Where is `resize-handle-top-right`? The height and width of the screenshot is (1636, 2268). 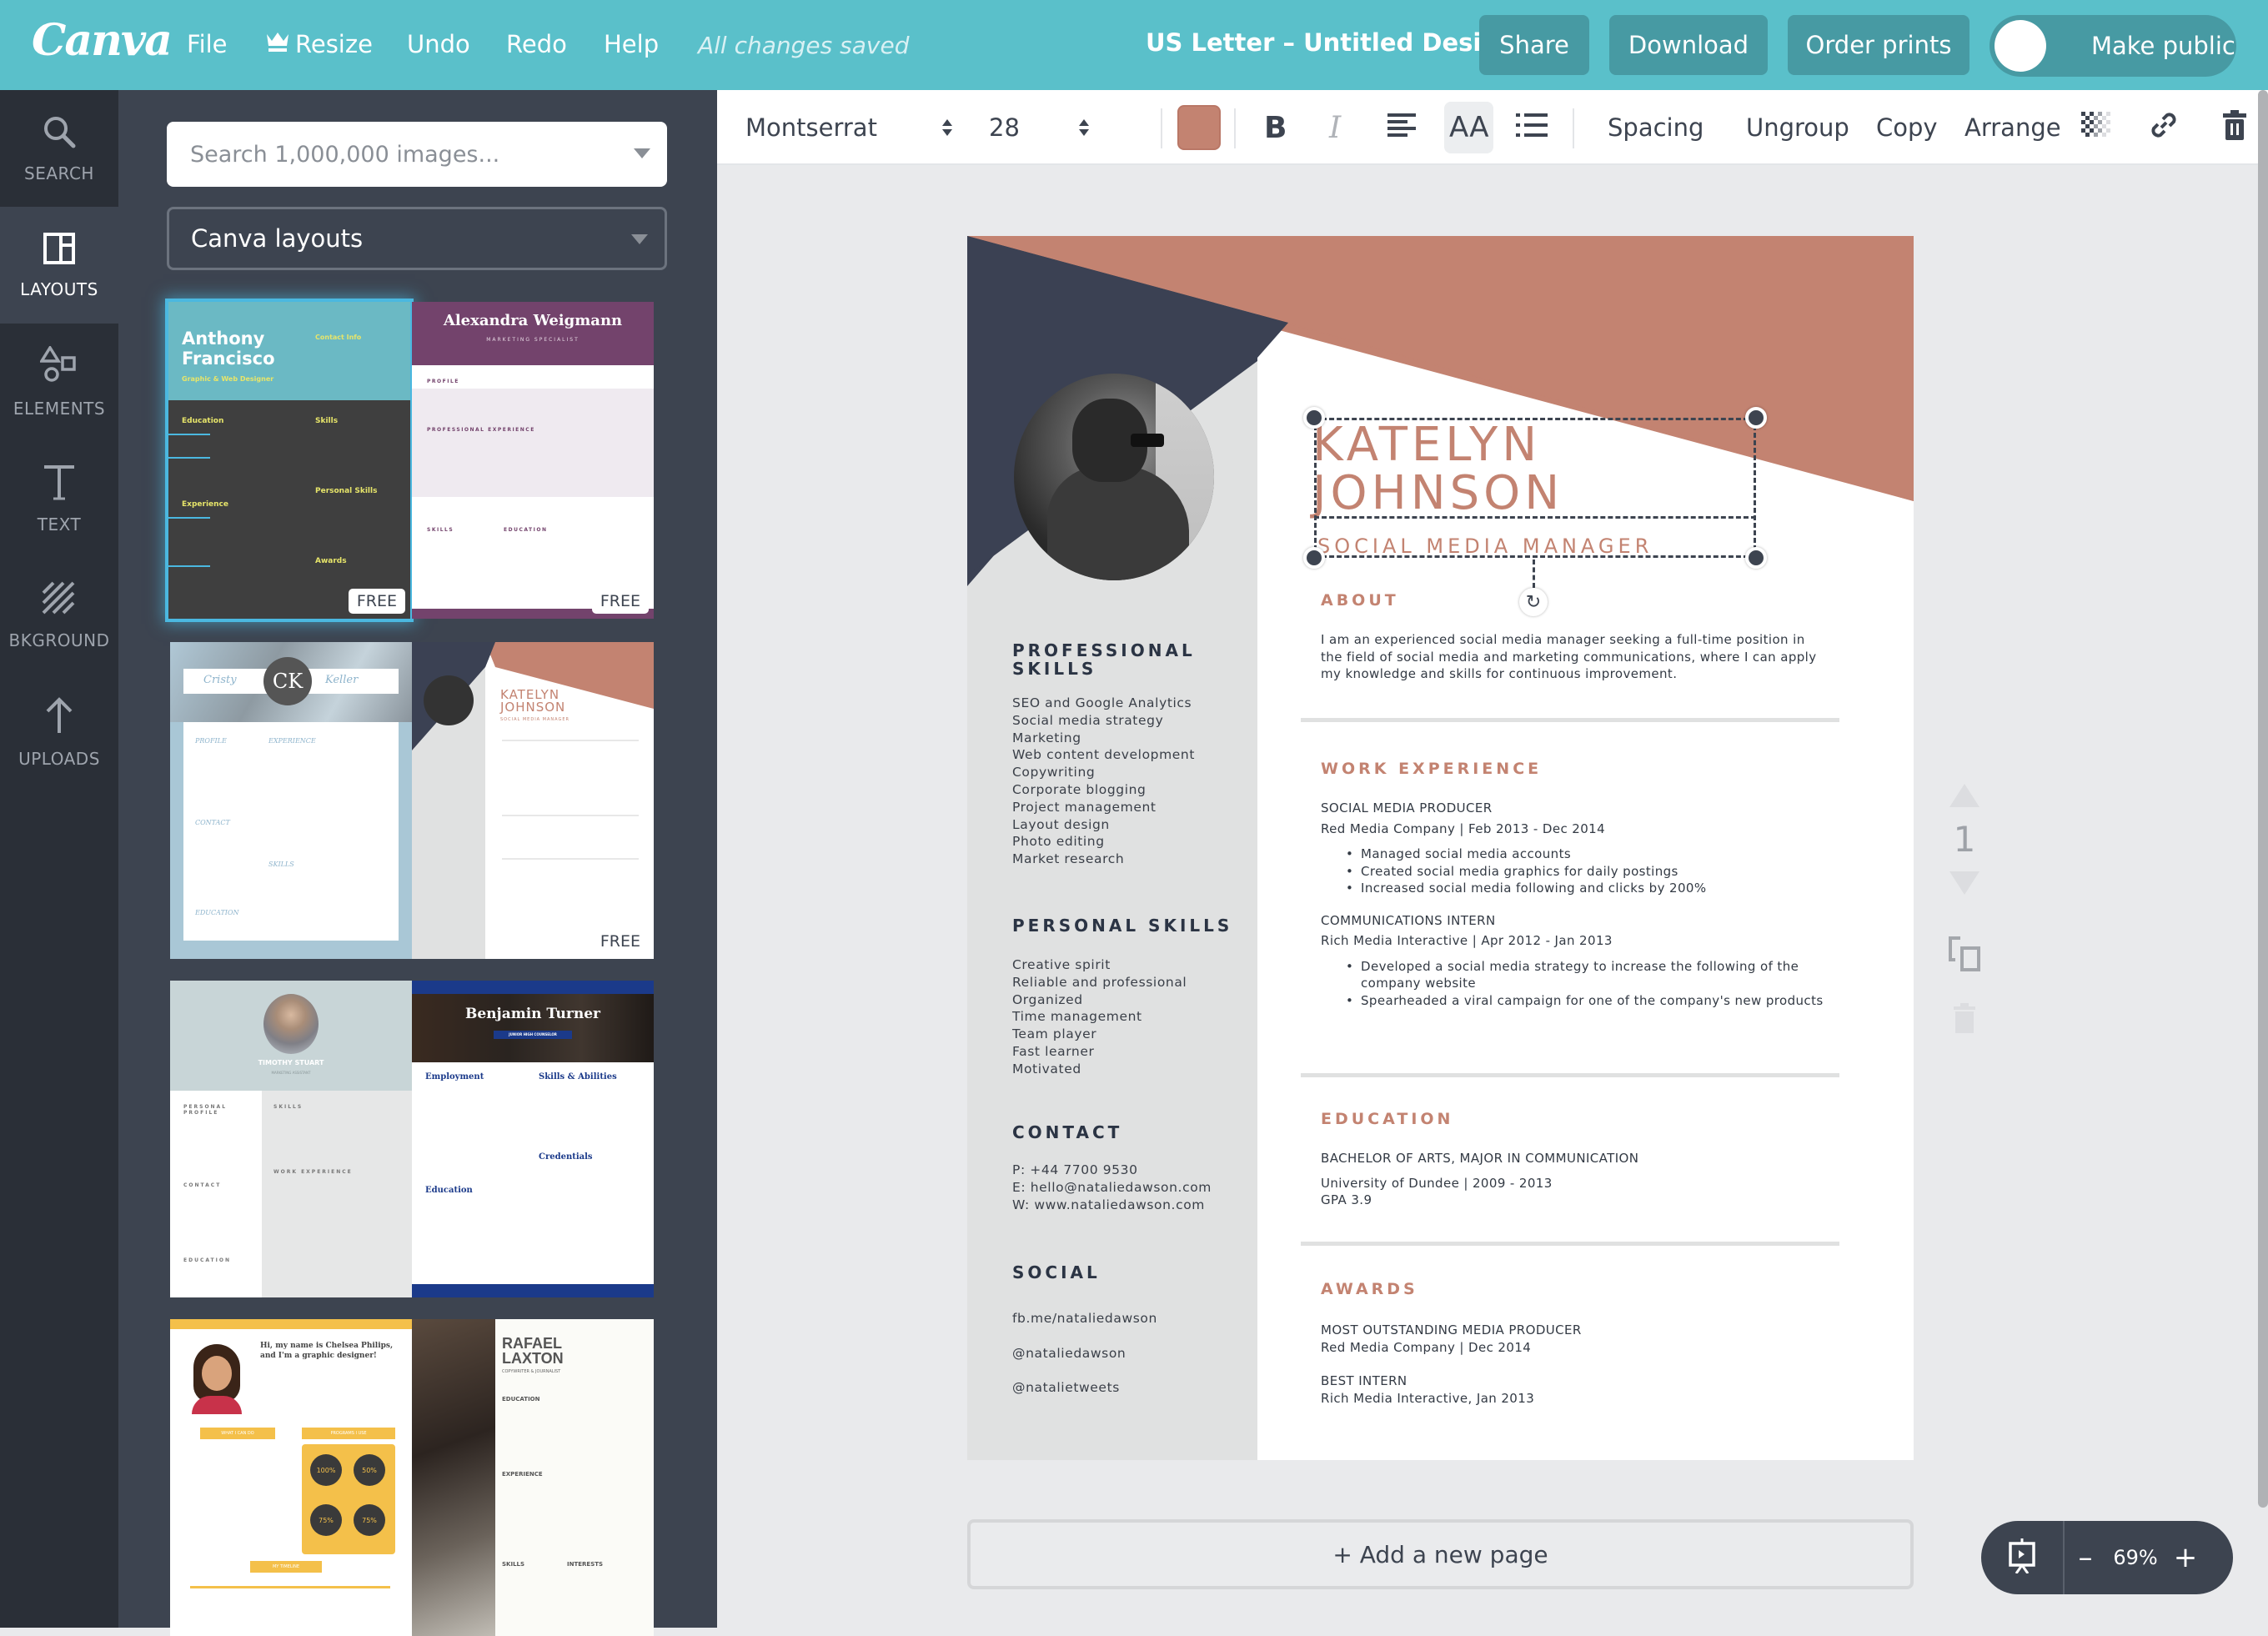 resize-handle-top-right is located at coordinates (1756, 418).